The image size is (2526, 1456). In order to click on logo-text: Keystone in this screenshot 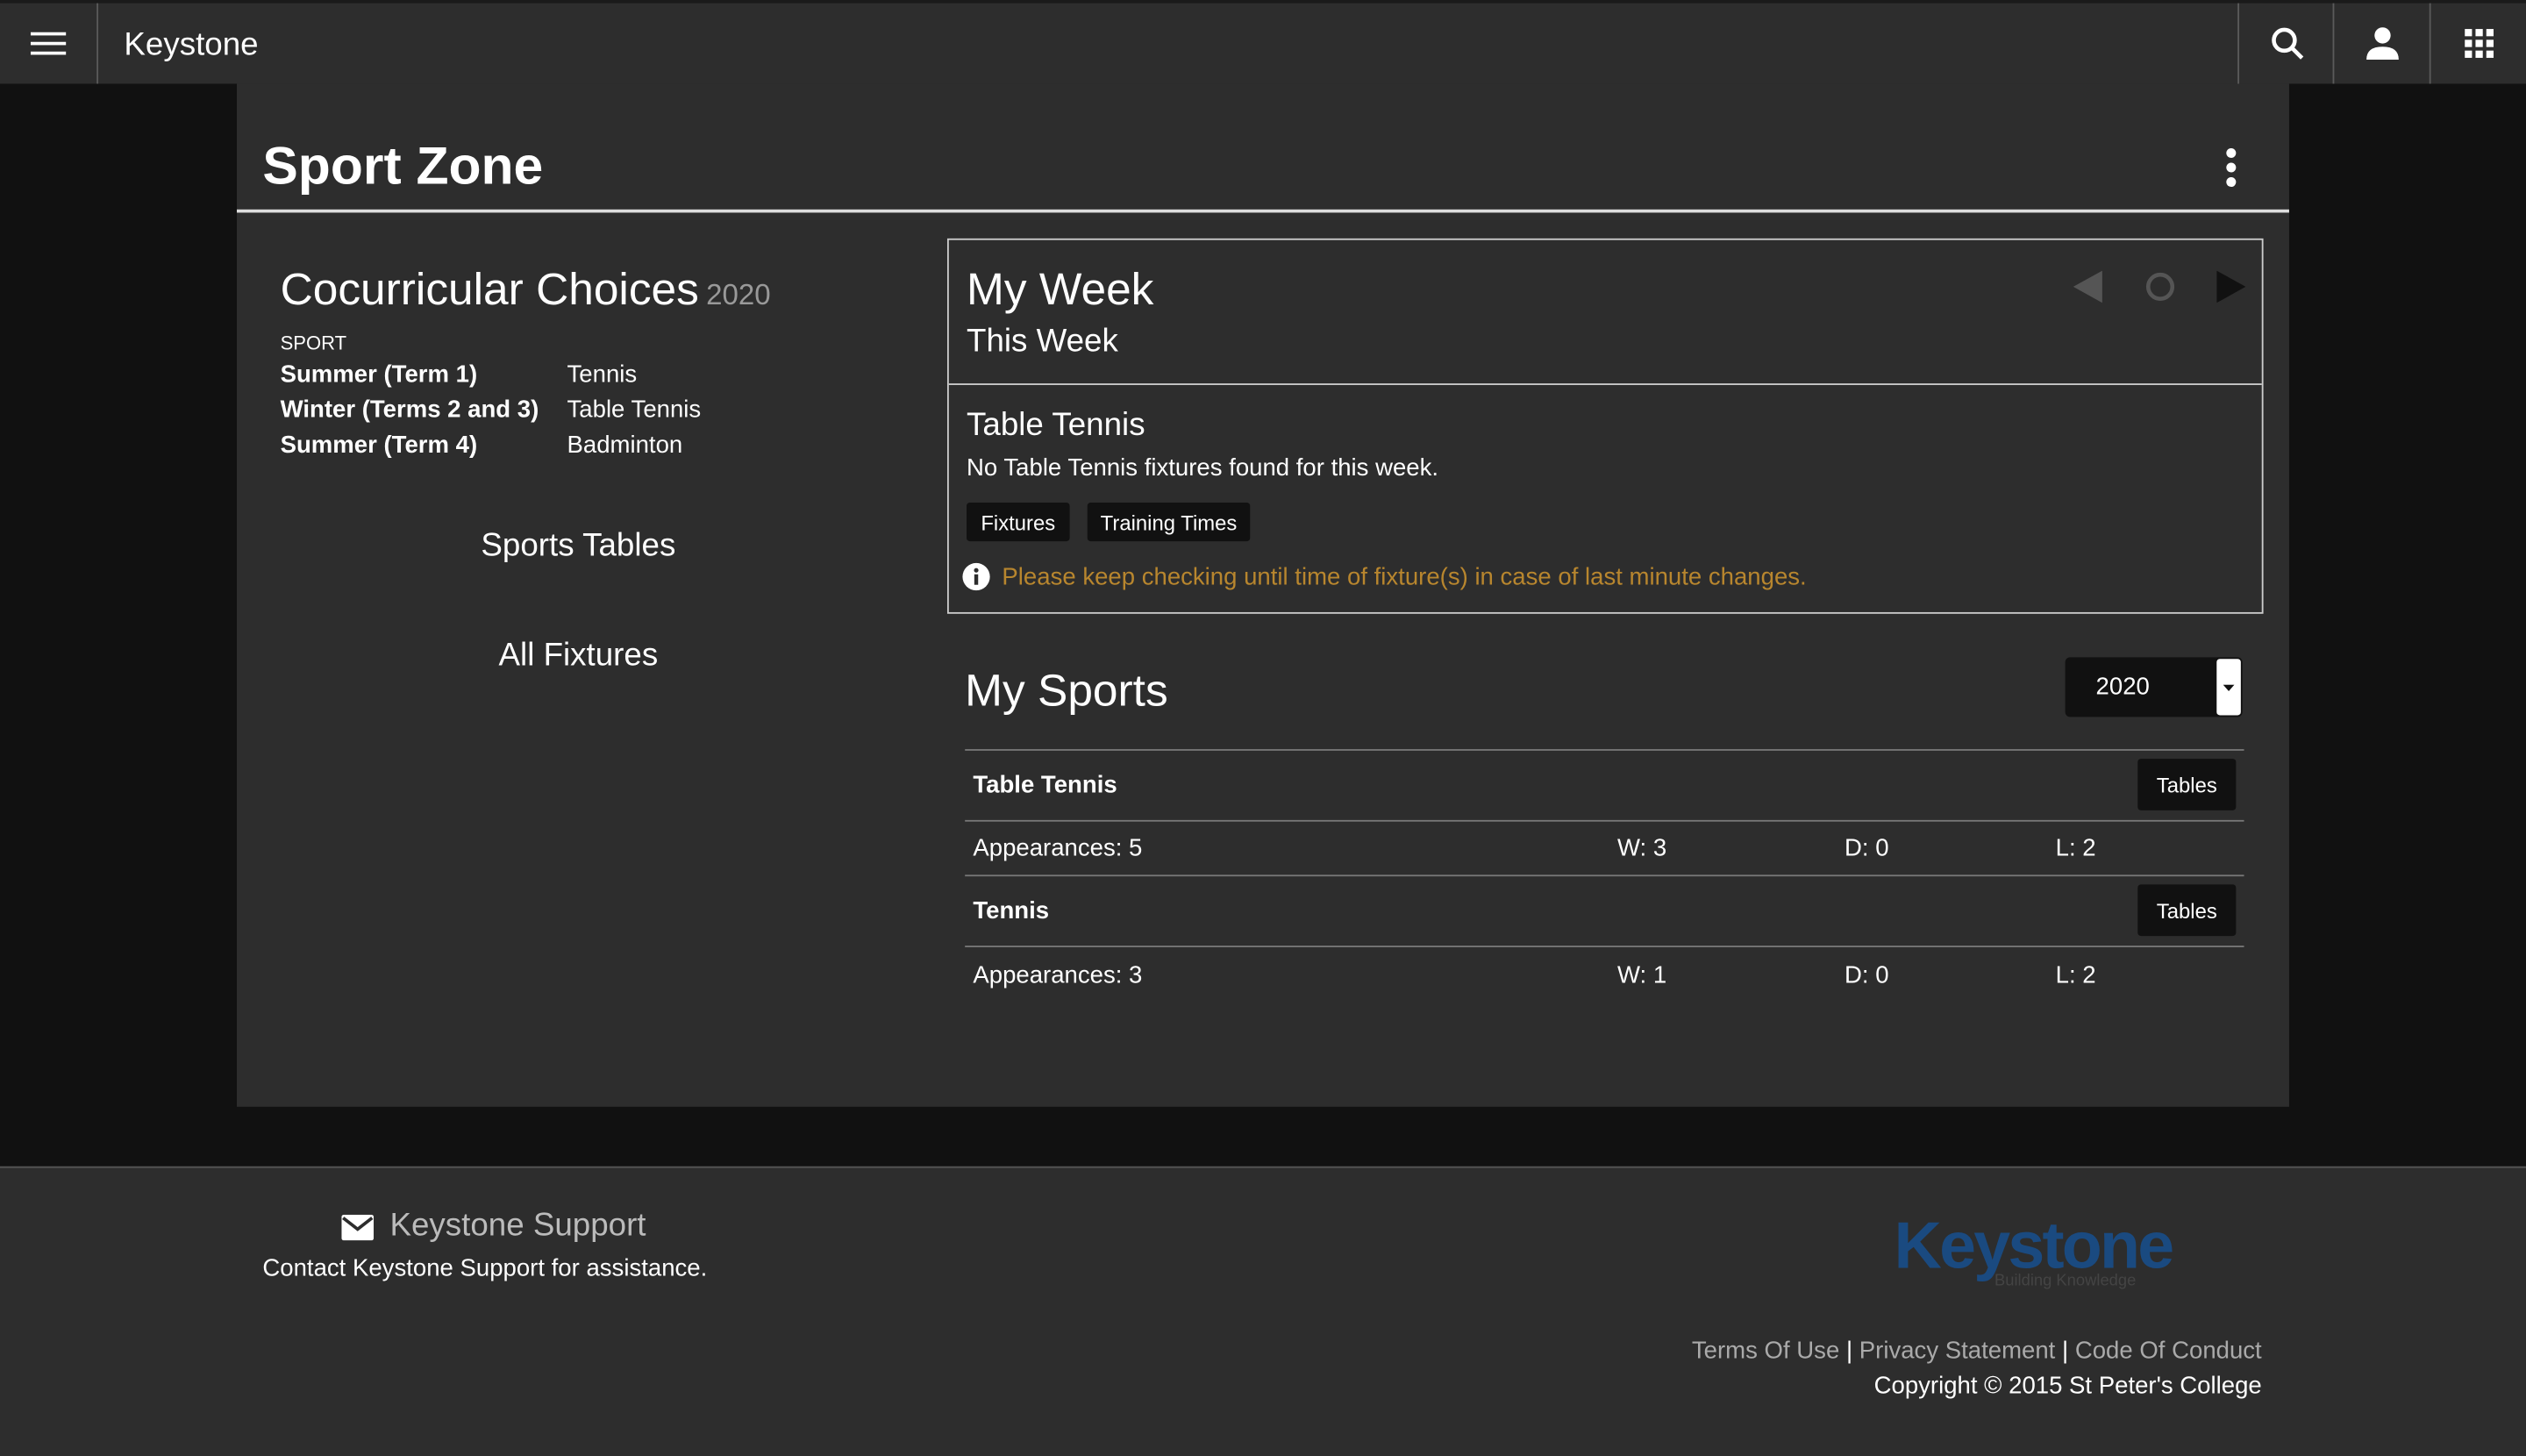, I will do `click(2034, 1245)`.